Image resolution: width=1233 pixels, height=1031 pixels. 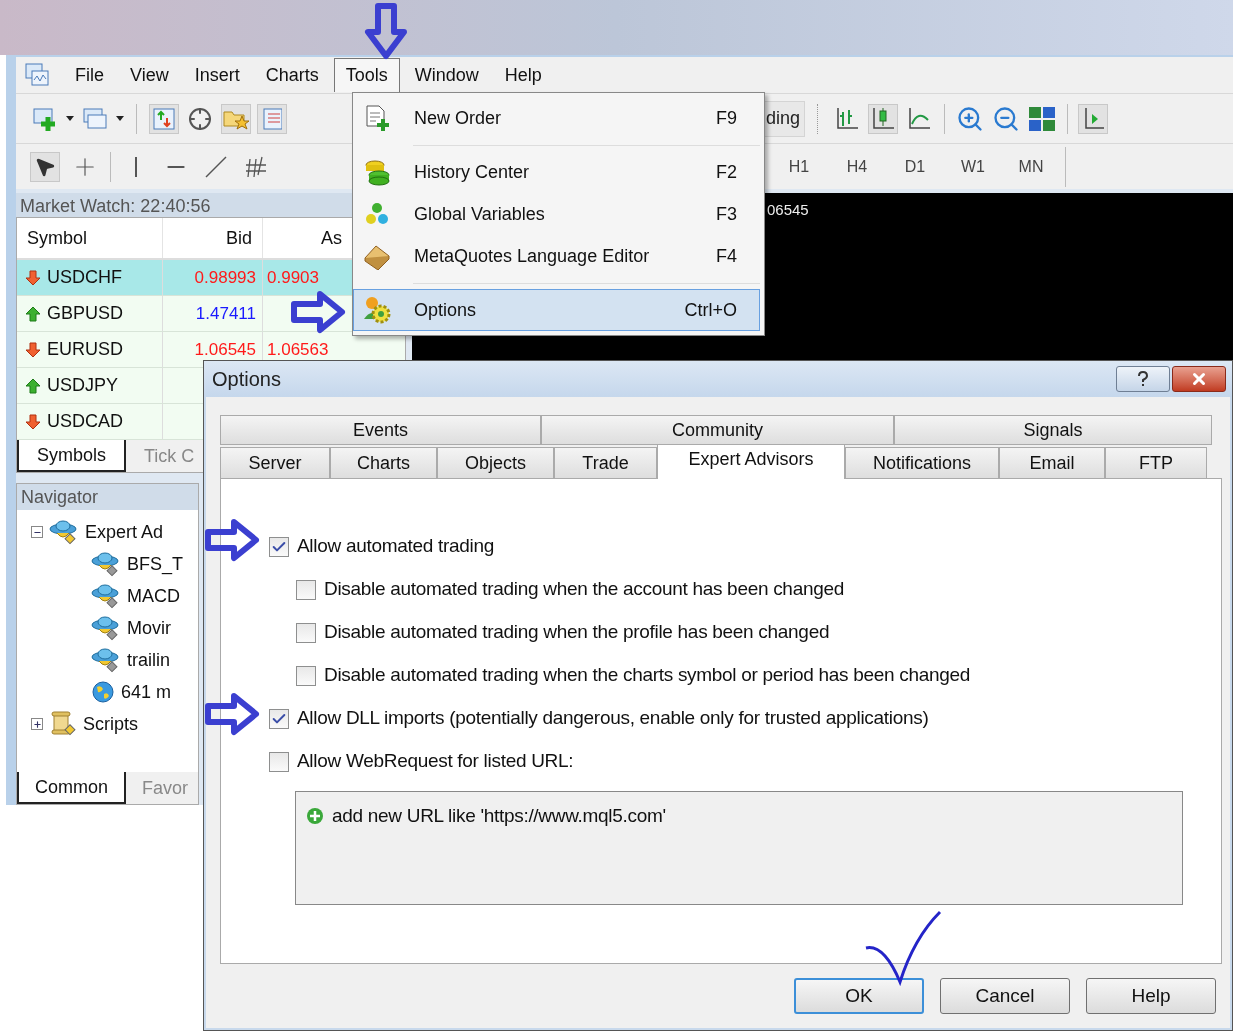 What do you see at coordinates (293, 277) in the screenshot?
I see `ask-price: 0.9903` at bounding box center [293, 277].